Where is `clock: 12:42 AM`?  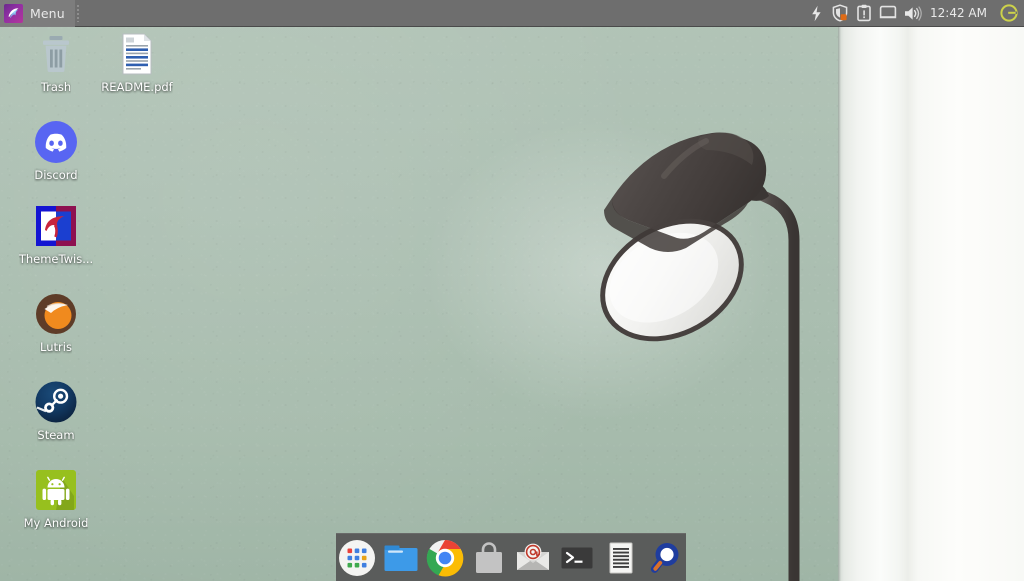 clock: 12:42 AM is located at coordinates (960, 13).